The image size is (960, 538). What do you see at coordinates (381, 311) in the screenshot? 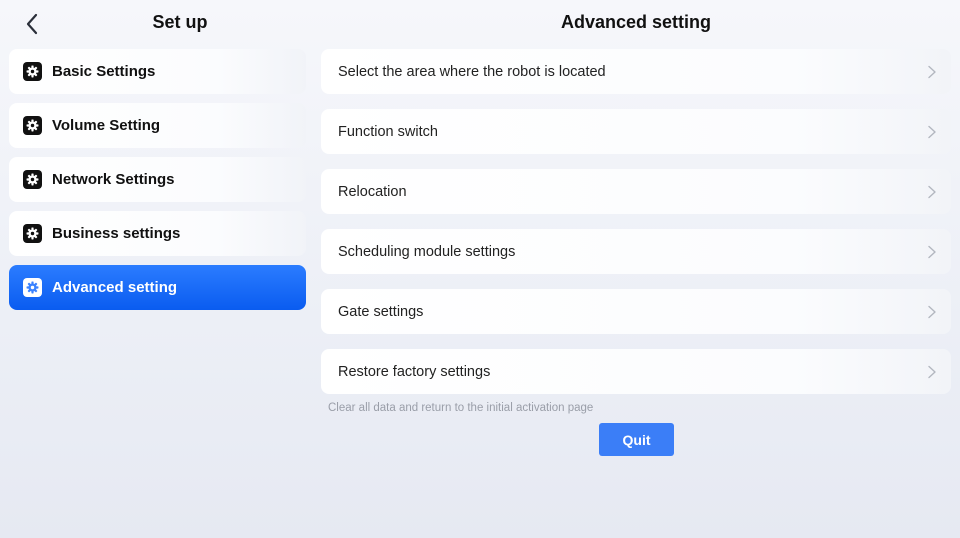
I see `row-label: Gate settings` at bounding box center [381, 311].